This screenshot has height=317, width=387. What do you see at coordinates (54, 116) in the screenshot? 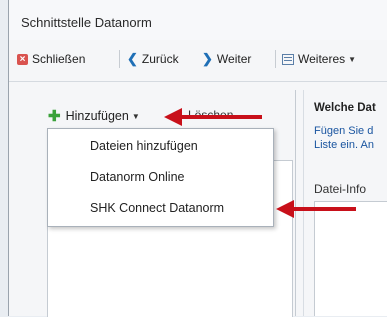
I see `plus-icon: ✚` at bounding box center [54, 116].